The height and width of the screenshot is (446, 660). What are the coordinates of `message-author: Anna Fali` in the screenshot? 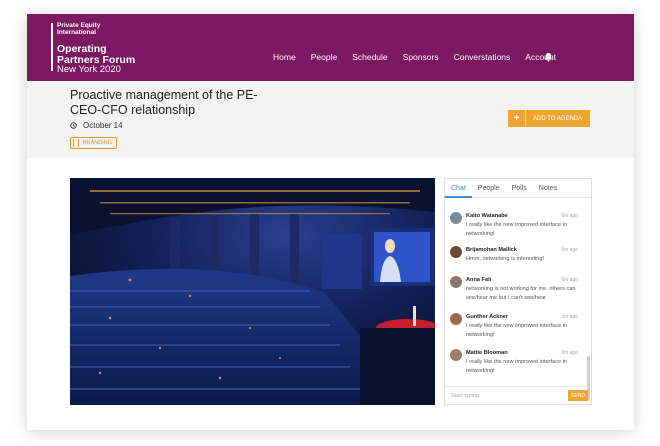 It's located at (478, 280).